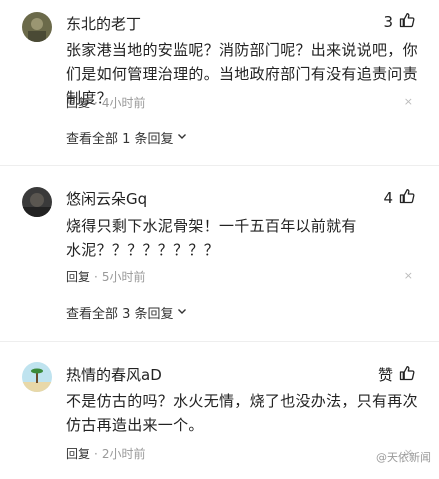 The height and width of the screenshot is (479, 439). I want to click on view-all-replies-button: 查看全部 3 条回复, so click(126, 312).